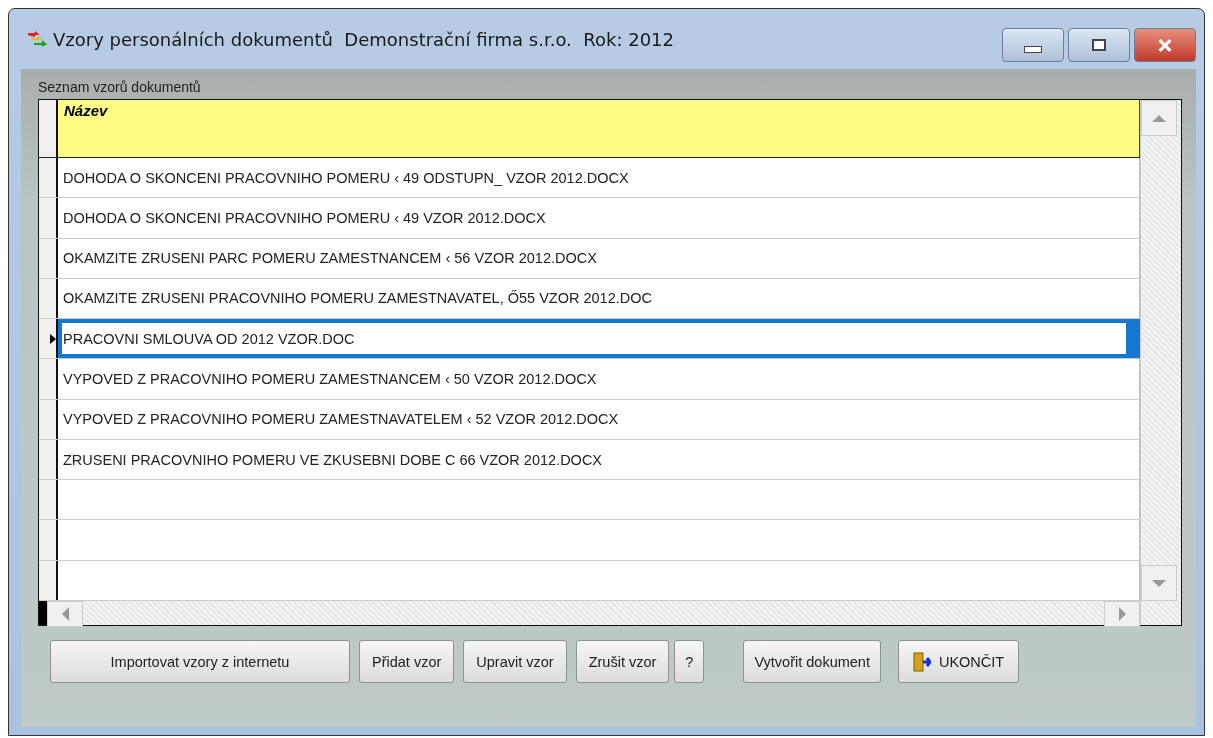 Image resolution: width=1213 pixels, height=738 pixels. What do you see at coordinates (37, 39) in the screenshot?
I see `arrows-icon` at bounding box center [37, 39].